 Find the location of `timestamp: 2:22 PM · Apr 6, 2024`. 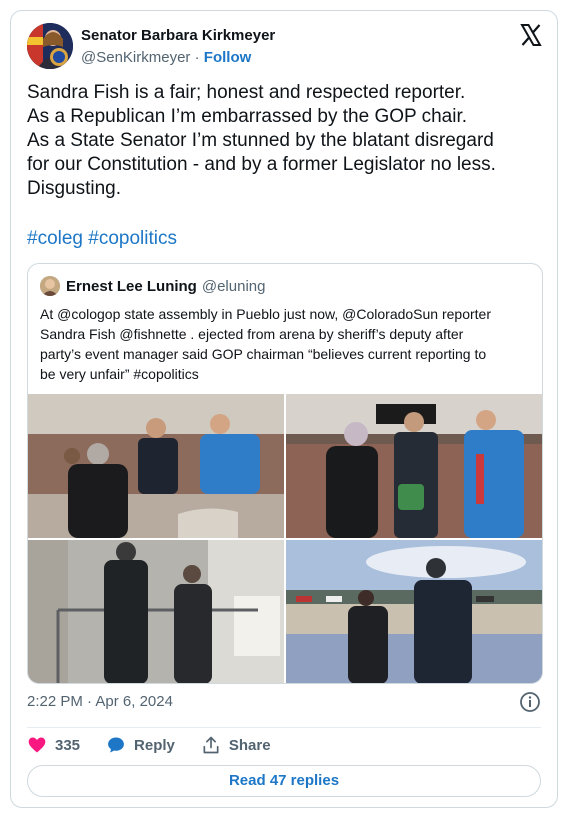

timestamp: 2:22 PM · Apr 6, 2024 is located at coordinates (100, 701).